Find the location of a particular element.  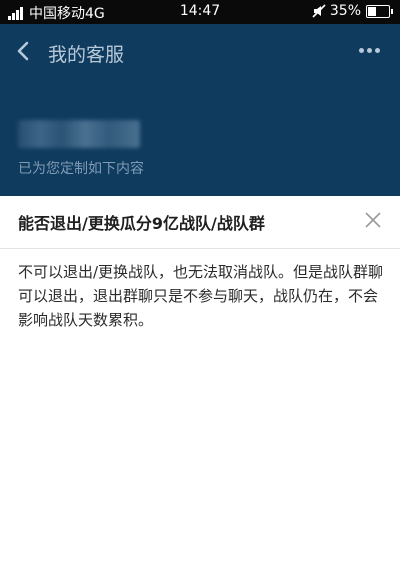

battery-tip is located at coordinates (392, 11).